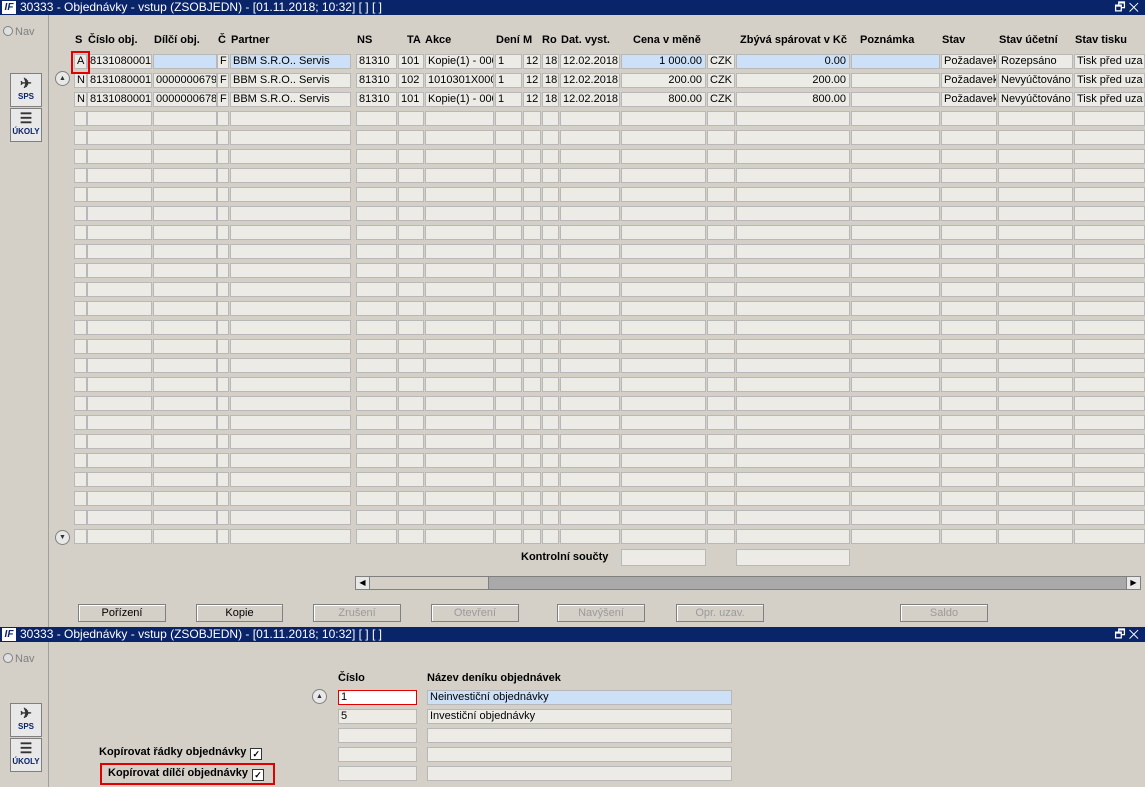 The height and width of the screenshot is (787, 1145). Describe the element at coordinates (721, 80) in the screenshot. I see `grid-cell-mena: CZK` at that location.